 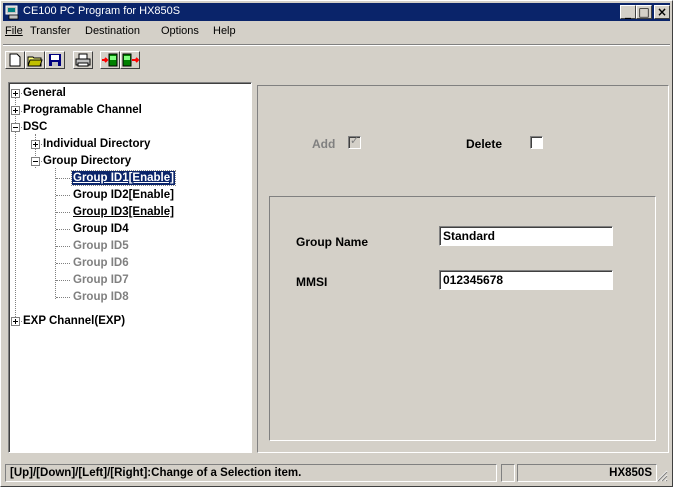 I want to click on save-button, so click(x=55, y=60).